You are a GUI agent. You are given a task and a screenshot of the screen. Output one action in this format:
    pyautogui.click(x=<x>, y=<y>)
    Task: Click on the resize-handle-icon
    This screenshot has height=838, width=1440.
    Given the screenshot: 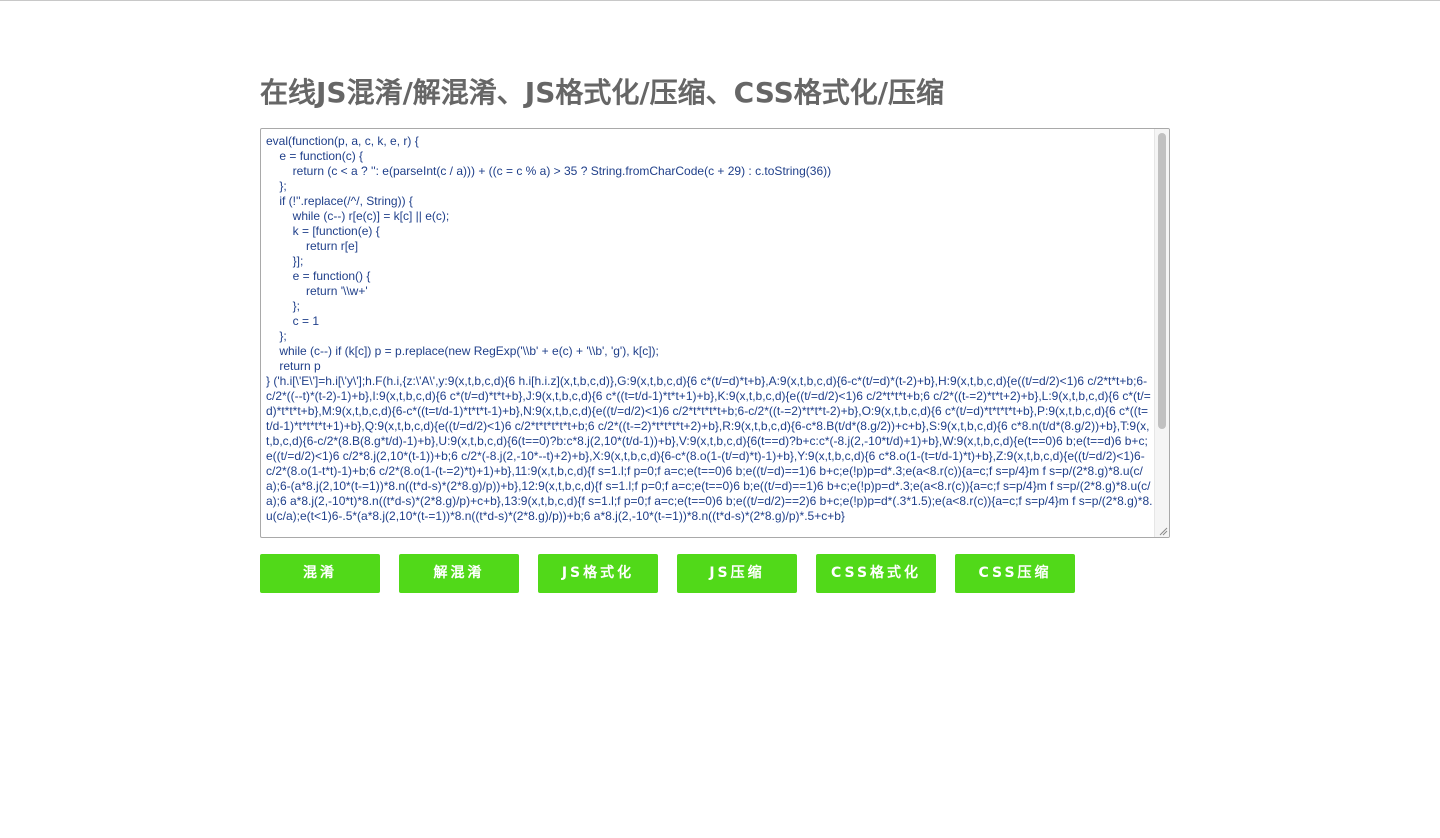 What is the action you would take?
    pyautogui.click(x=1163, y=531)
    